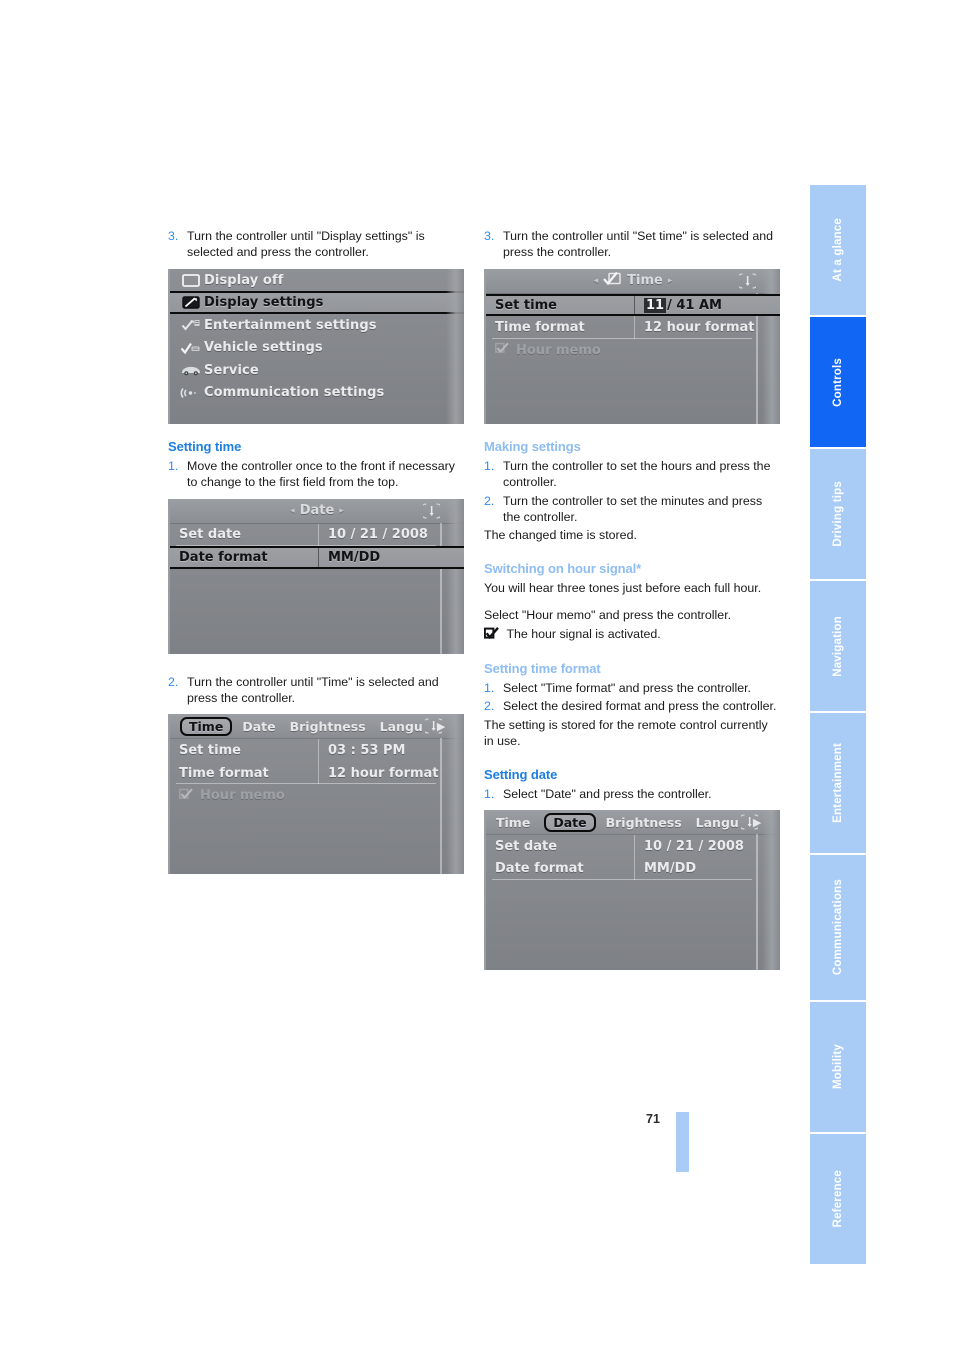 The width and height of the screenshot is (954, 1351). What do you see at coordinates (317, 302) in the screenshot?
I see `menu-item-display-settings: Display settings` at bounding box center [317, 302].